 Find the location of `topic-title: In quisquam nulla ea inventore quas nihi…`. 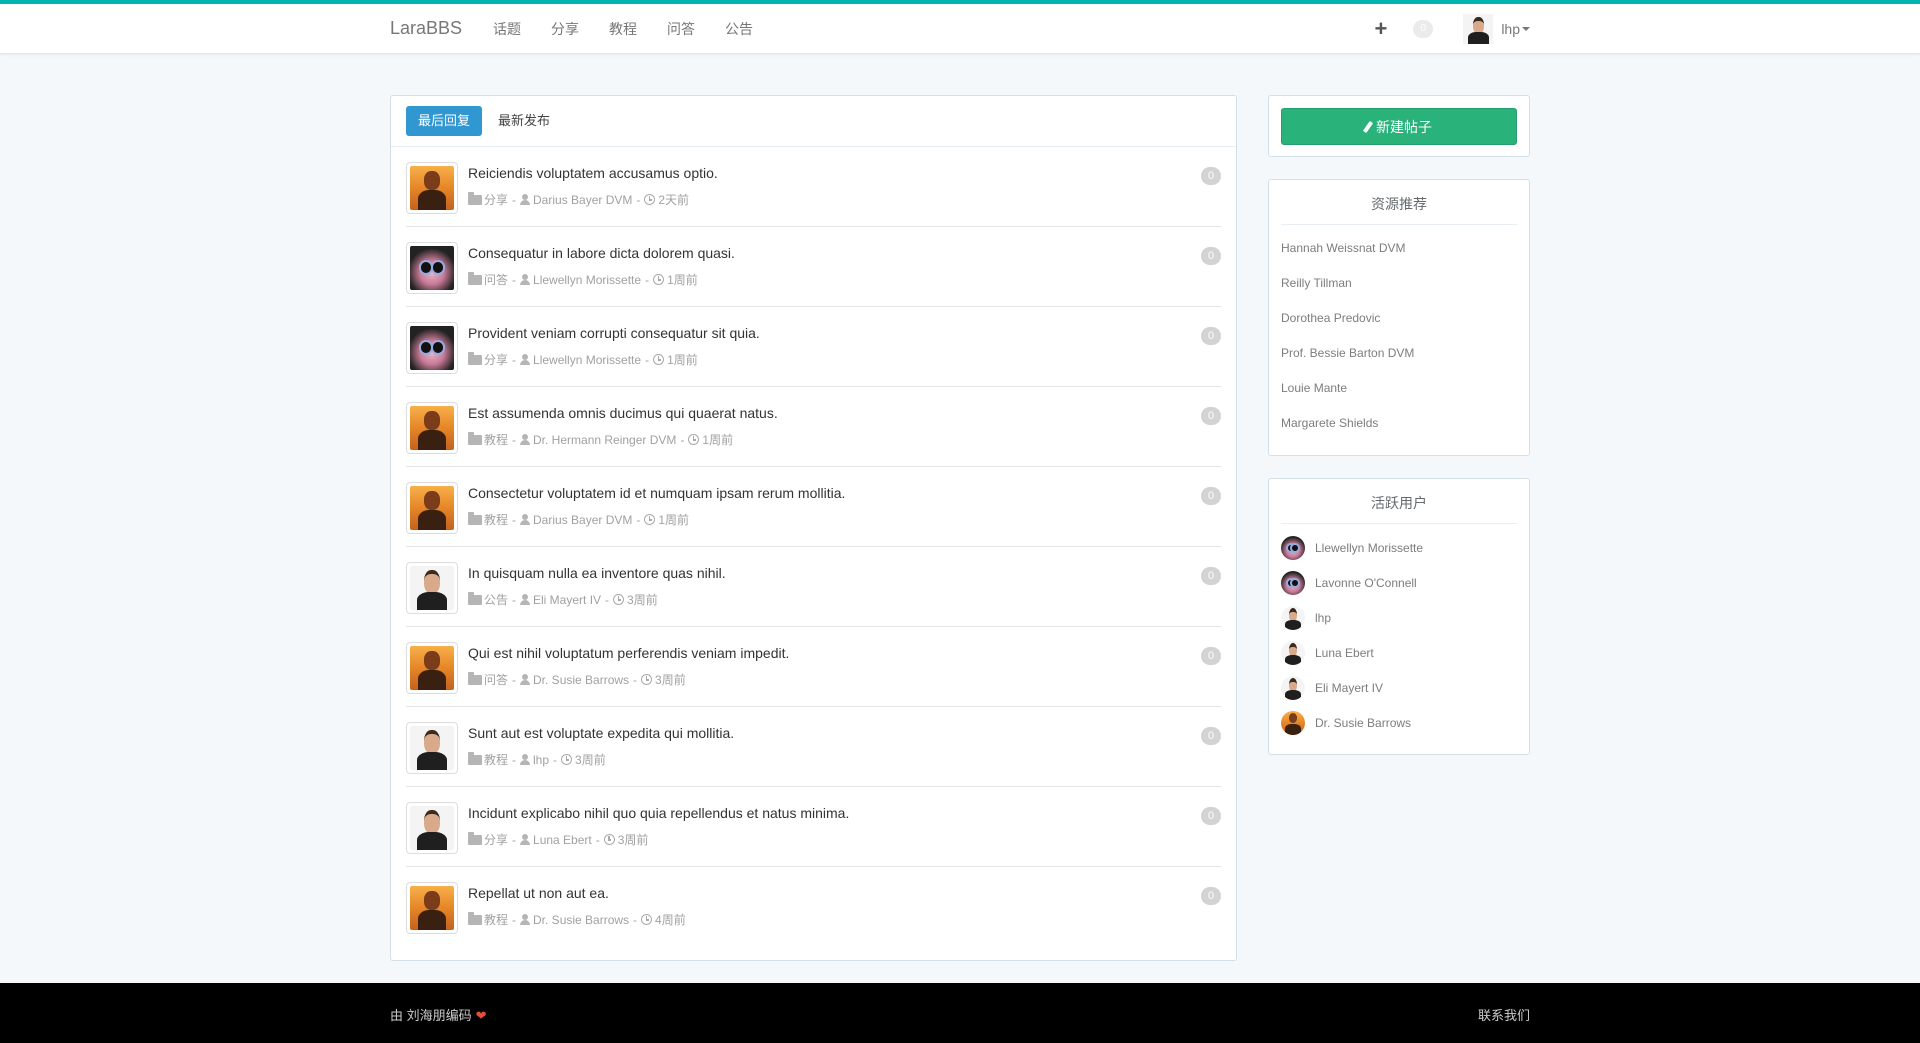

topic-title: In quisquam nulla ea inventore quas nihi… is located at coordinates (597, 573).